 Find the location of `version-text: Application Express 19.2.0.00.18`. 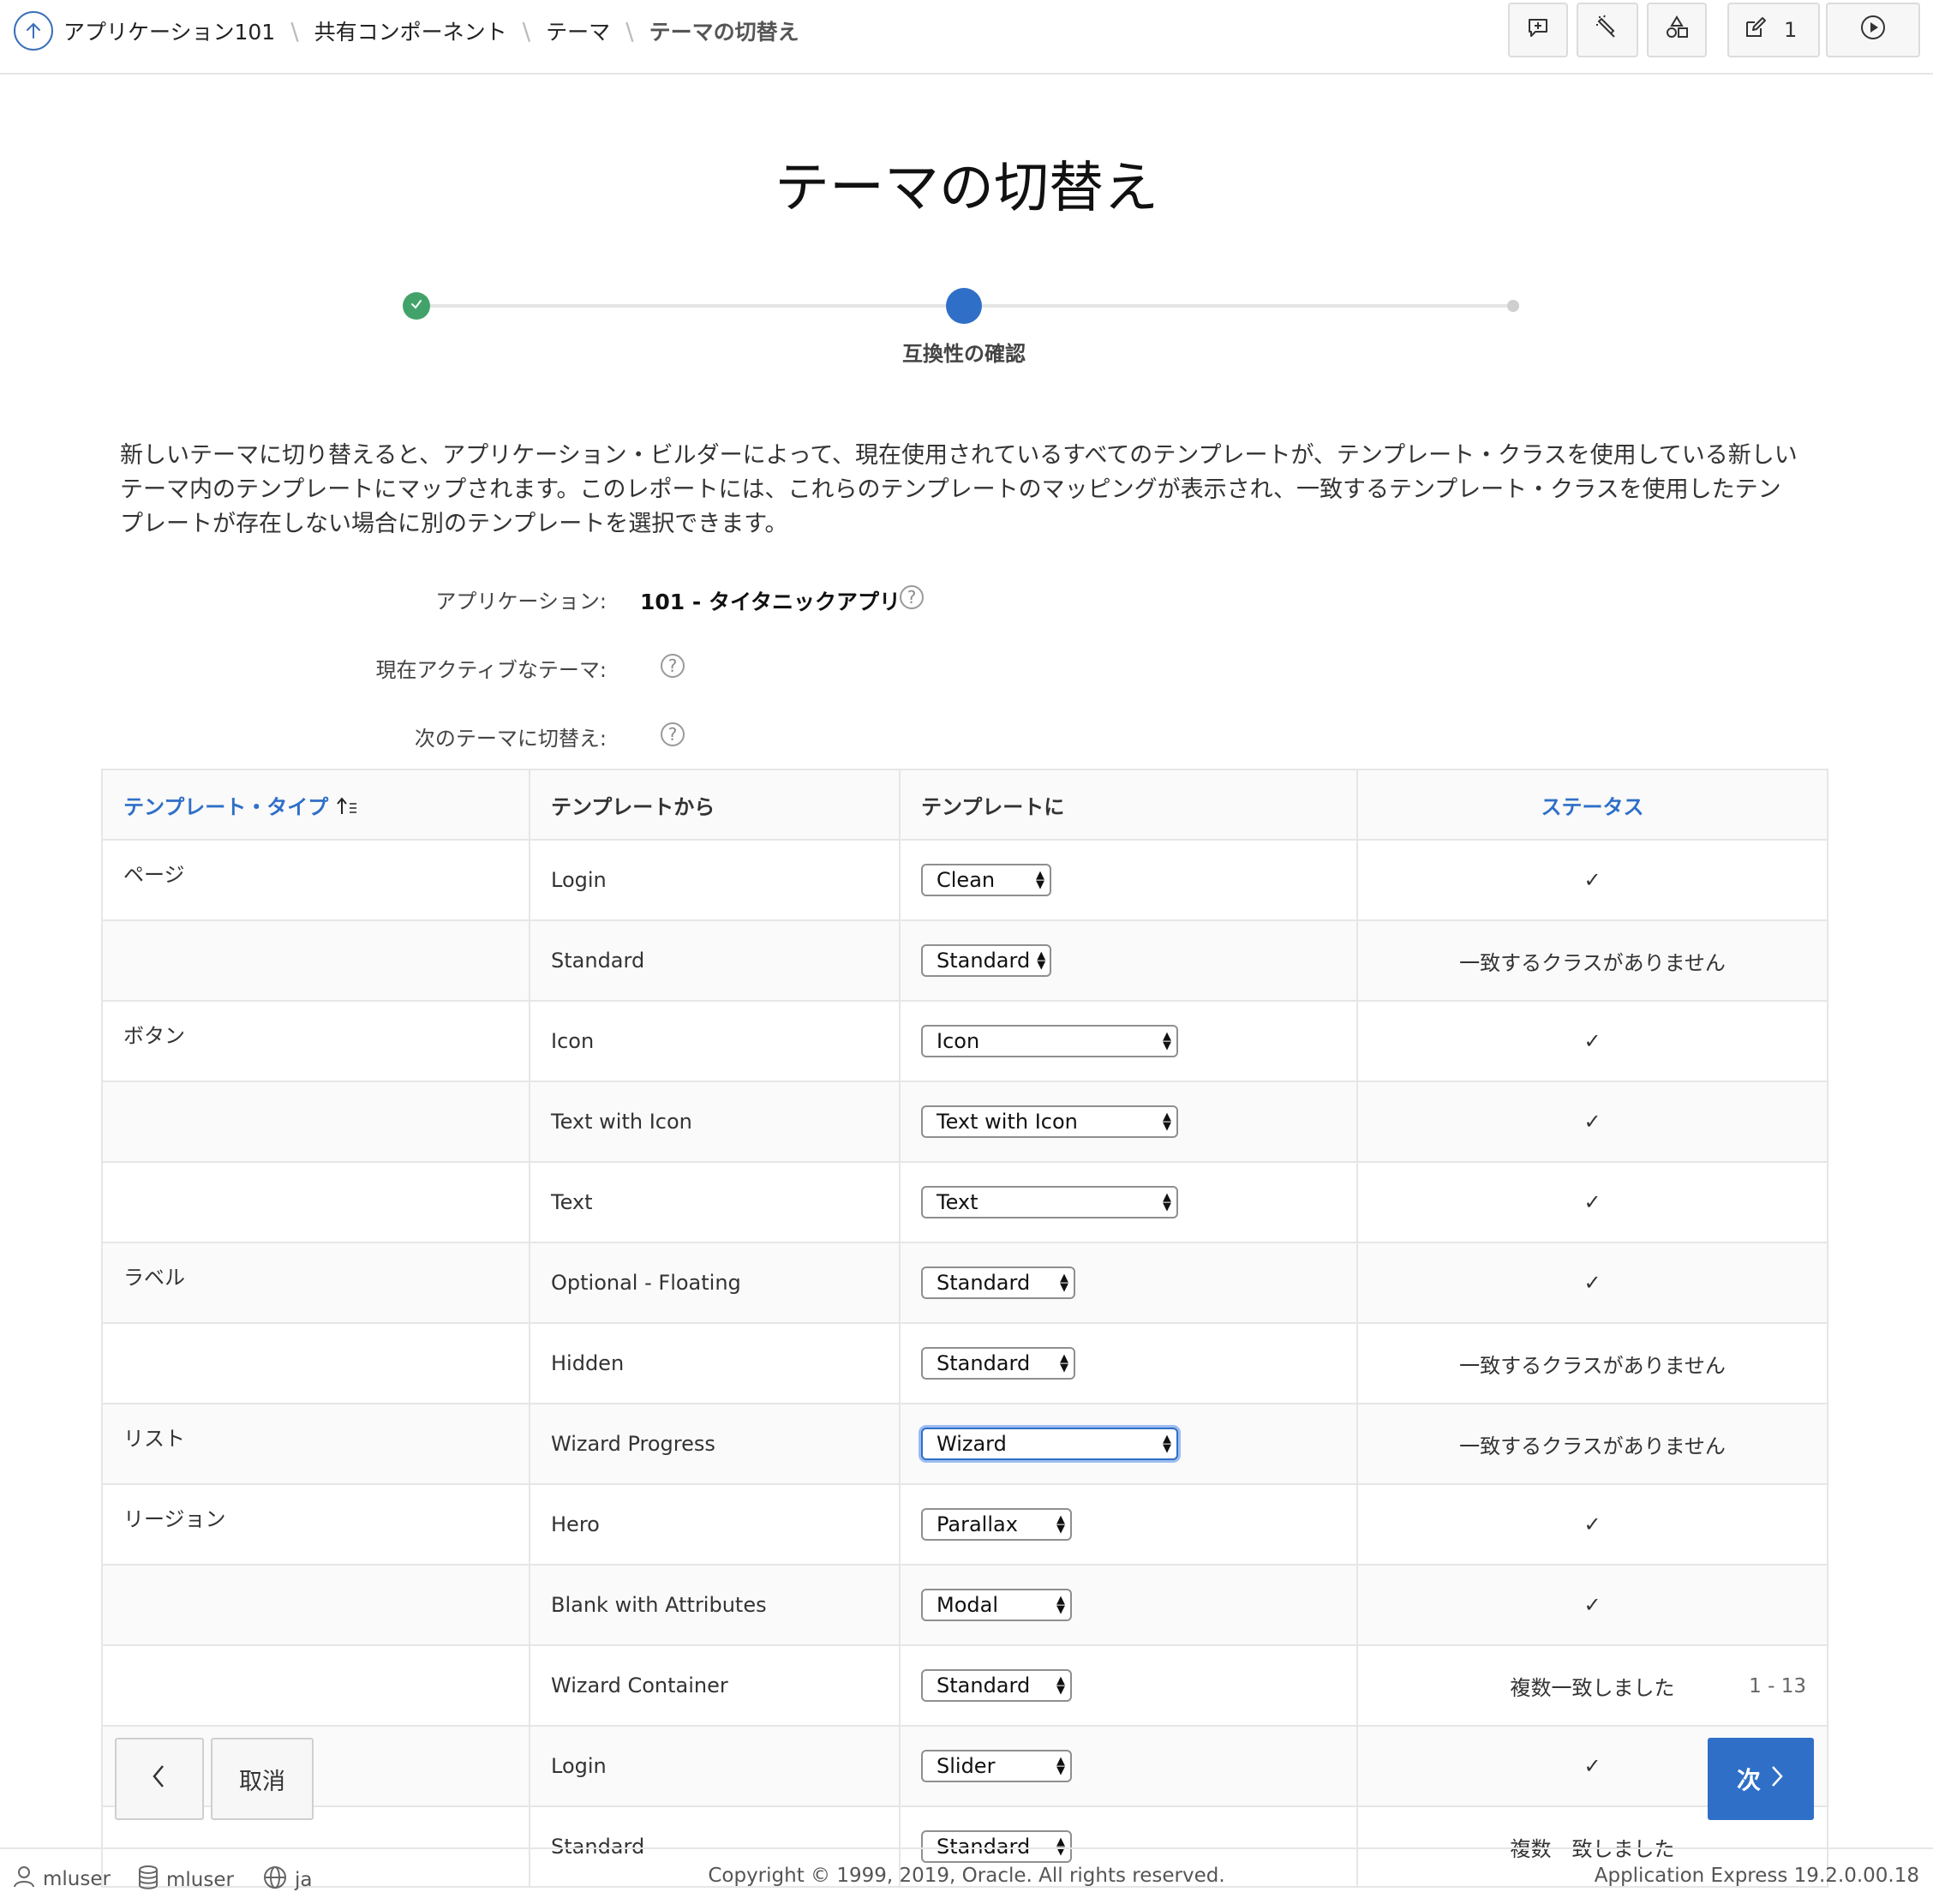

version-text: Application Express 19.2.0.00.18 is located at coordinates (1757, 1876).